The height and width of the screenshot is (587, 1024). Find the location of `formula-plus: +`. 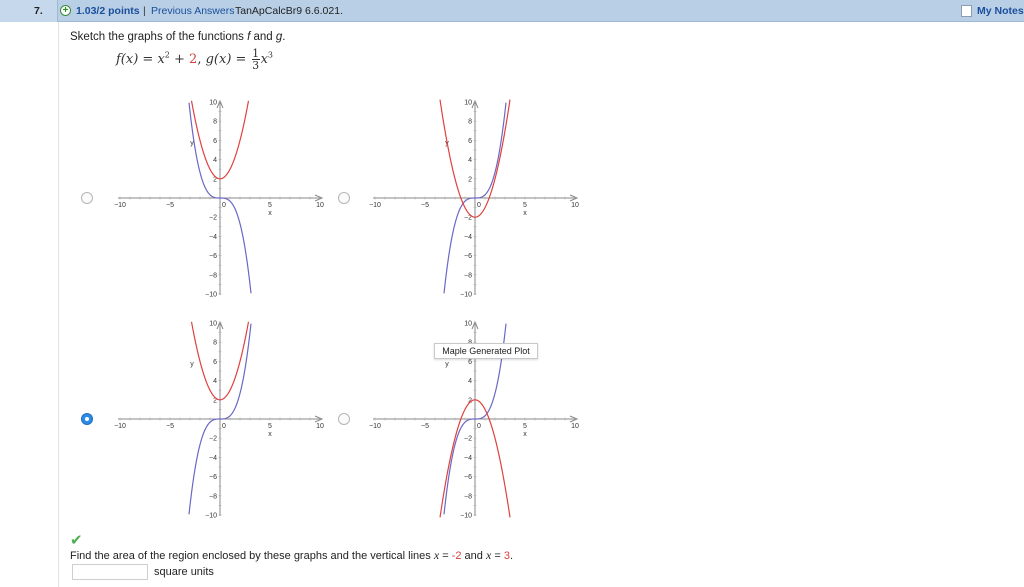

formula-plus: + is located at coordinates (179, 59).